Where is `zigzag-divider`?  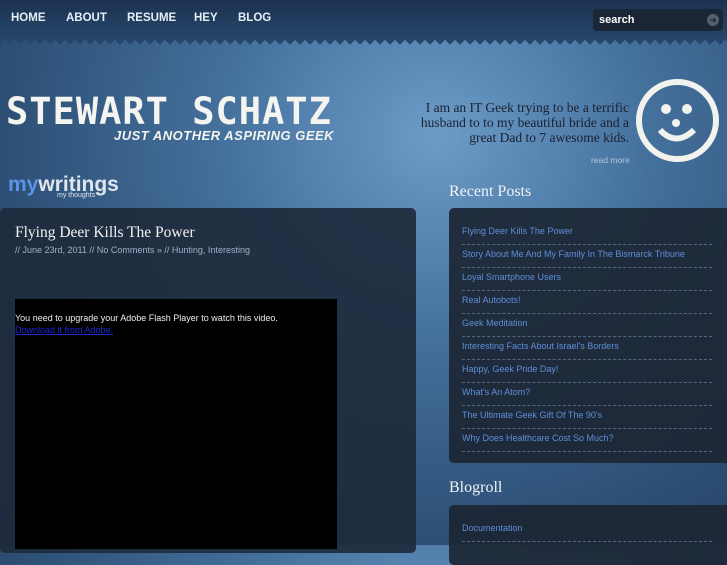 zigzag-divider is located at coordinates (363, 43).